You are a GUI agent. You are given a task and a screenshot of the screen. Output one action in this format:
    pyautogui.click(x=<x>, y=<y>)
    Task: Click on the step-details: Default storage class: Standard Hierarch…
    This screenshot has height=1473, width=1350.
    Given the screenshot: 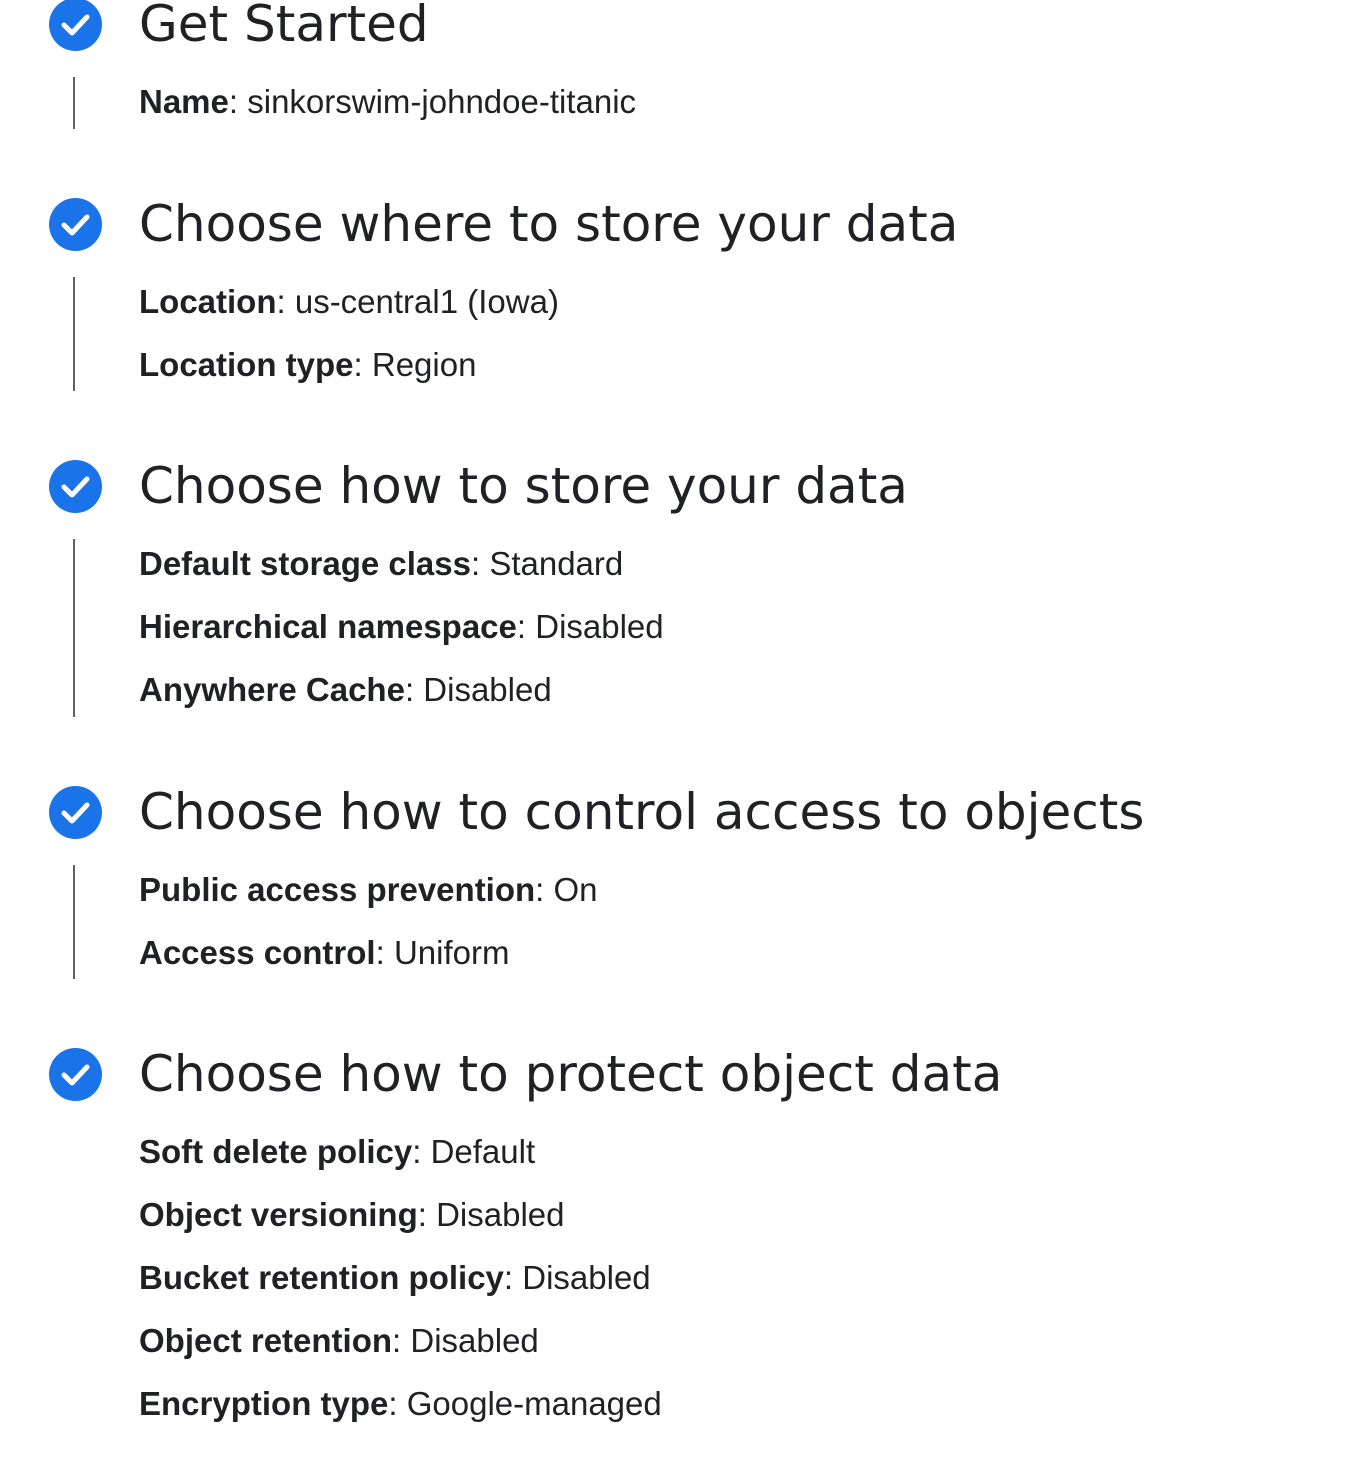 What is the action you would take?
    pyautogui.click(x=401, y=641)
    